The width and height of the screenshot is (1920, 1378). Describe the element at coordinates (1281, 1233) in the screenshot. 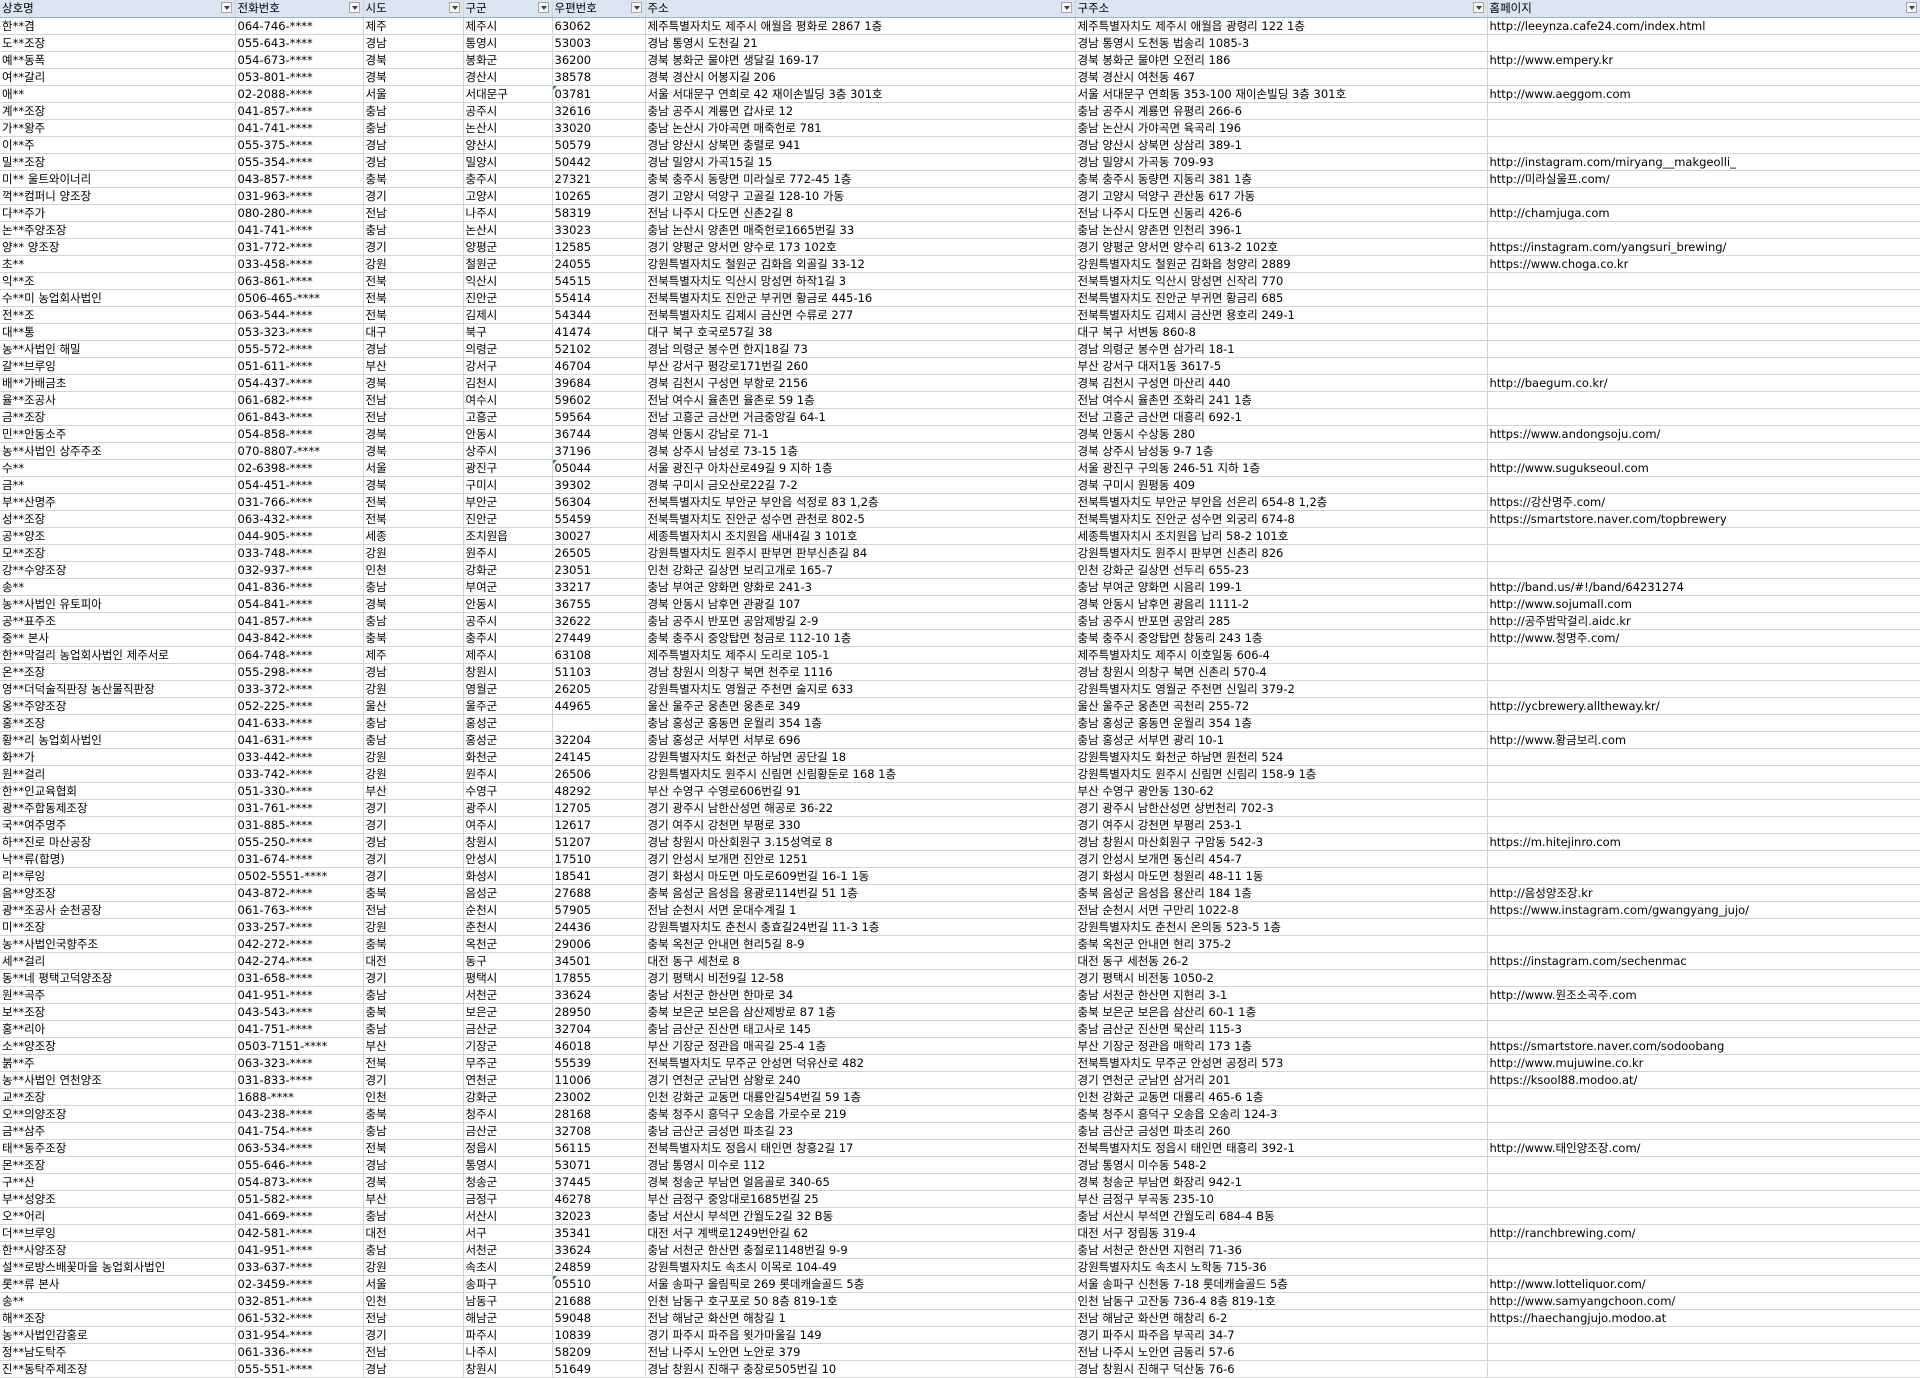

I see `table-cell: 대전 서구 정림동 319-4` at that location.